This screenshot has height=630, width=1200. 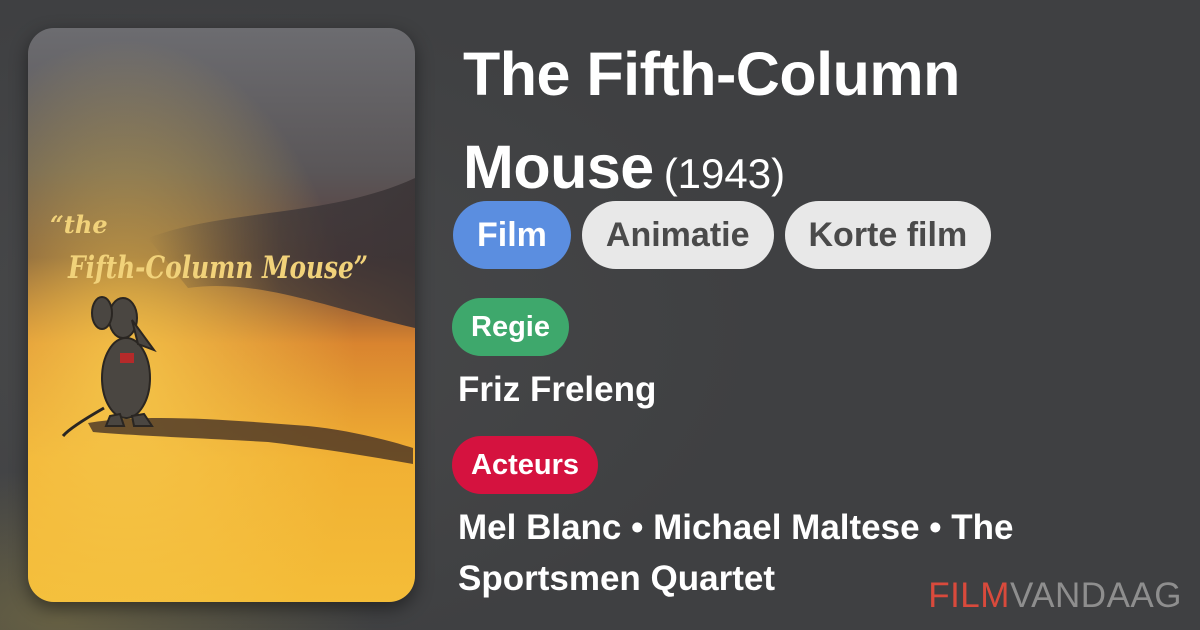 I want to click on poster-title-line1: “the, so click(x=79, y=224).